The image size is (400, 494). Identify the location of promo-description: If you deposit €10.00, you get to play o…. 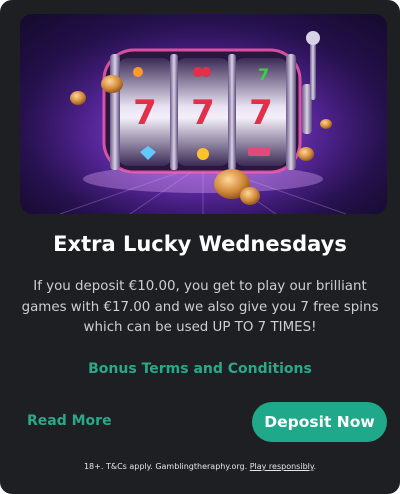
(200, 307).